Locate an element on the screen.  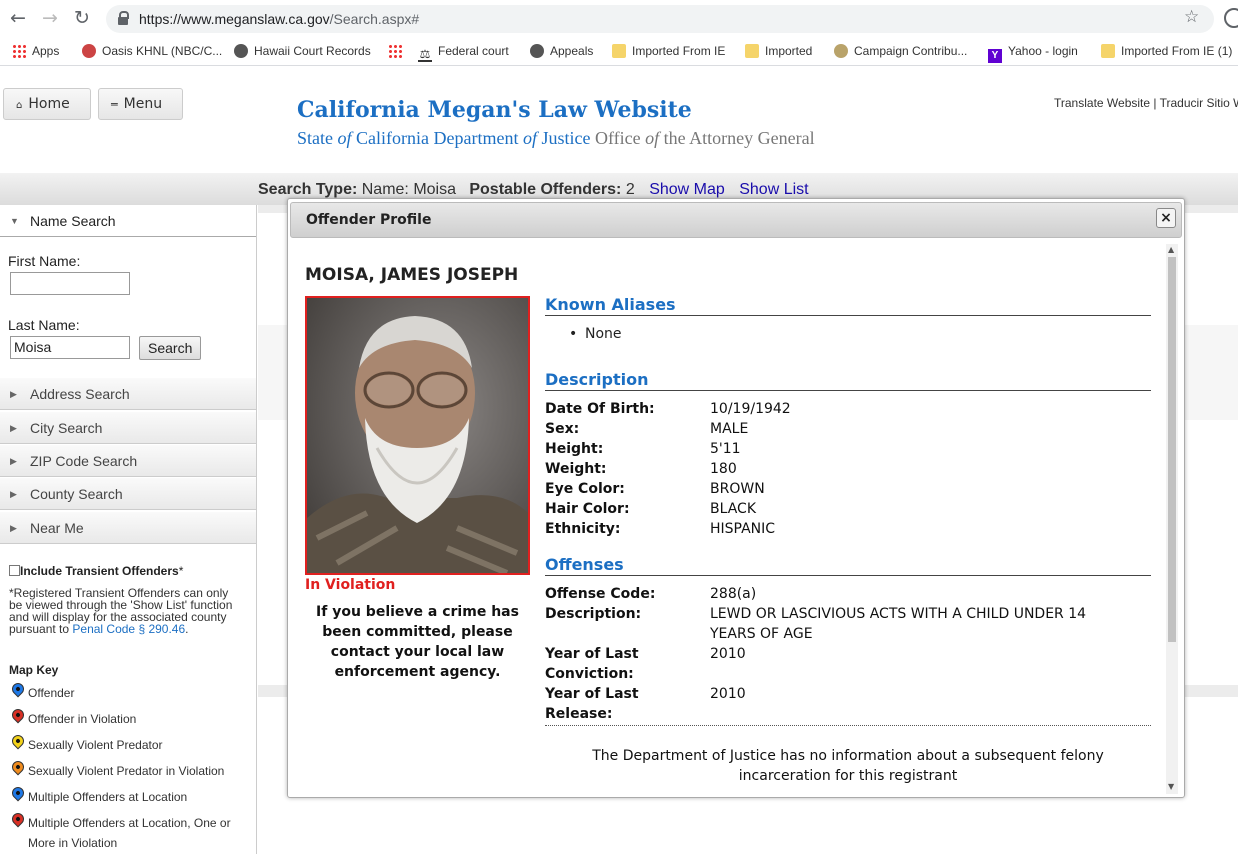
known-aliases-heading: Known Aliases is located at coordinates (848, 305).